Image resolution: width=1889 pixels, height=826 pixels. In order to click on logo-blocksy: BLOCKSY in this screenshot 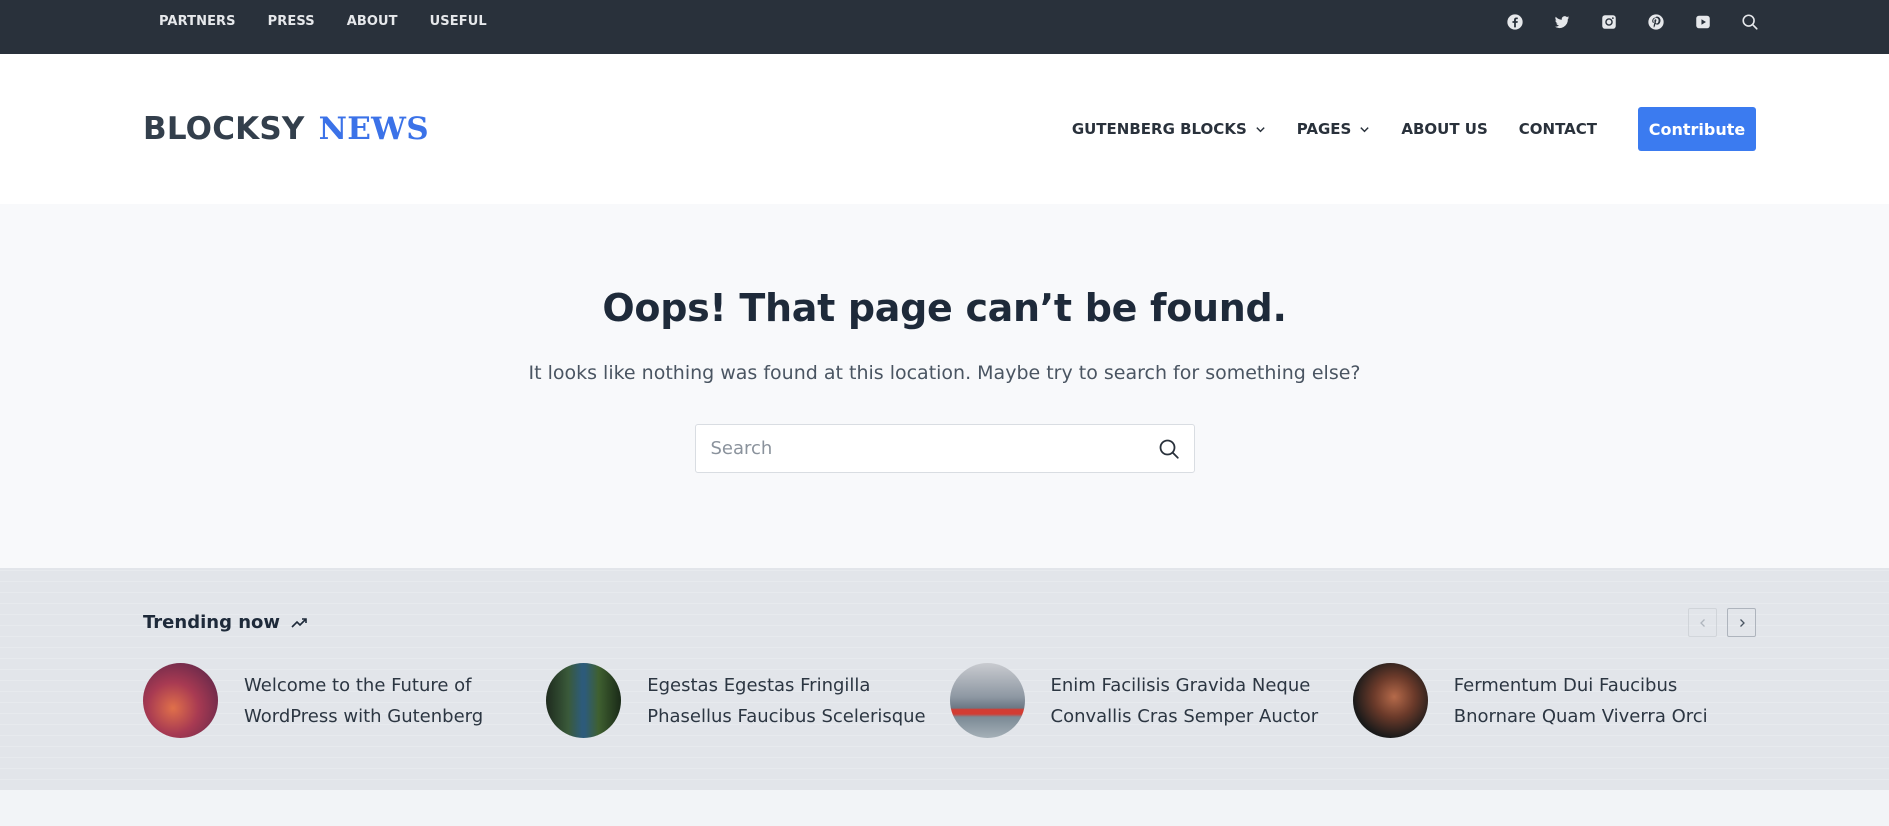, I will do `click(224, 129)`.